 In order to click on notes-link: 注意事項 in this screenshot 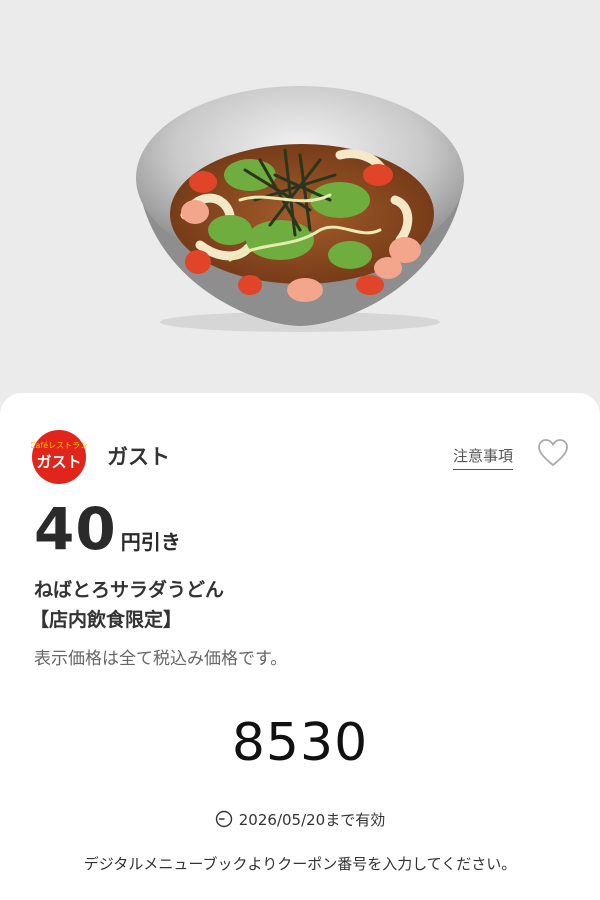, I will do `click(483, 457)`.